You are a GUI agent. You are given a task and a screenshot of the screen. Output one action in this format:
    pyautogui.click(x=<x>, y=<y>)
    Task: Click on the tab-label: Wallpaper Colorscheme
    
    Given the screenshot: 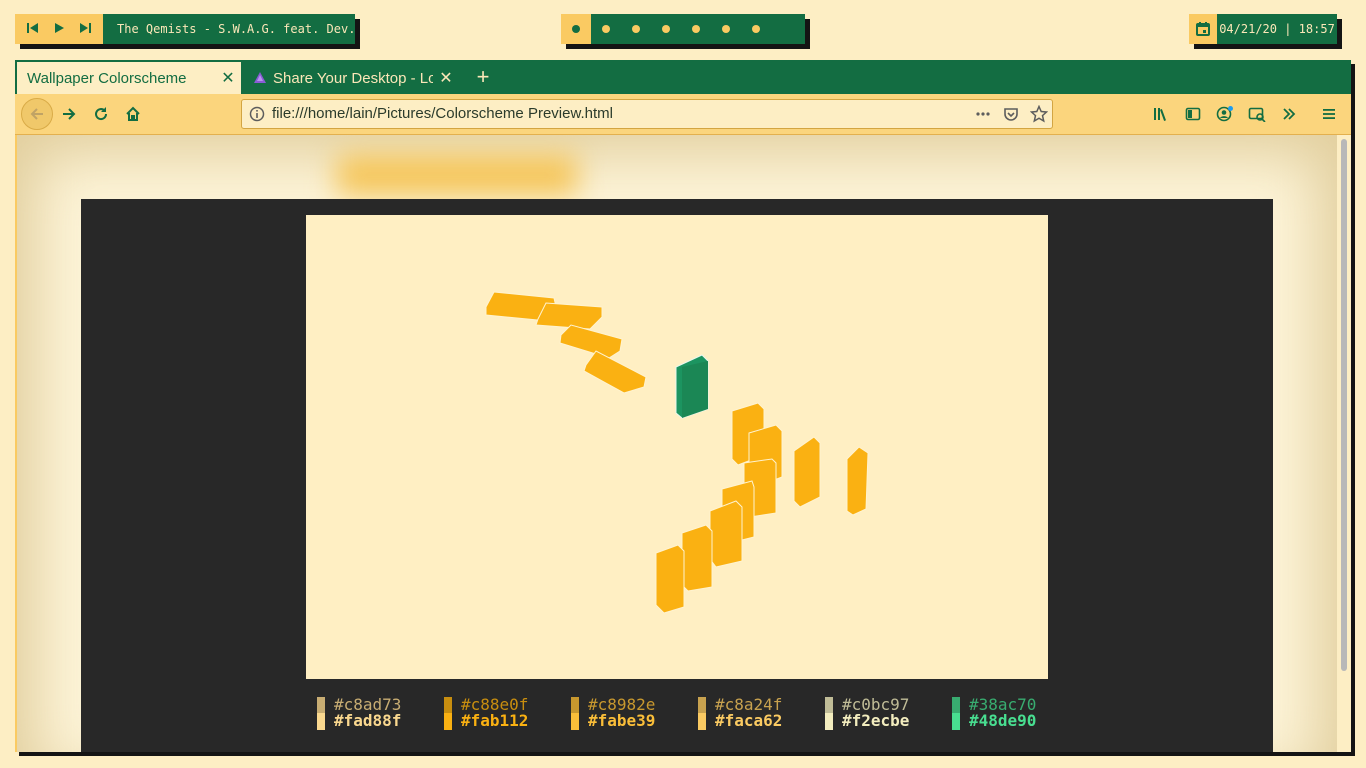 What is the action you would take?
    pyautogui.click(x=107, y=78)
    